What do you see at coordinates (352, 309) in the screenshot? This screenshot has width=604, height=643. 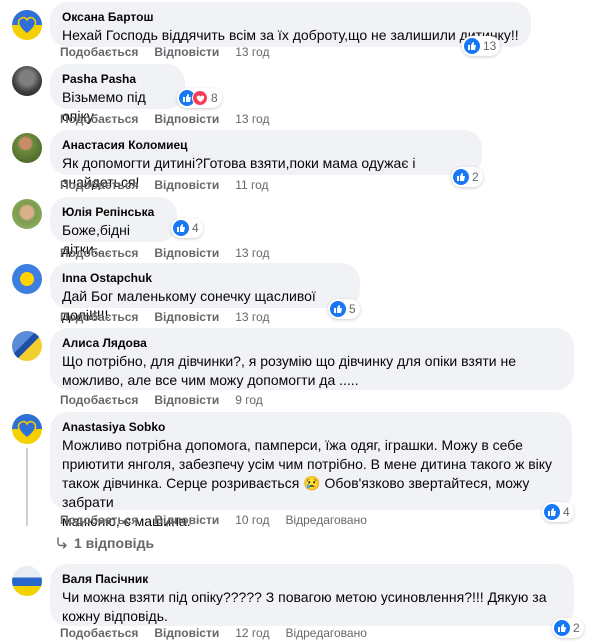 I see `reaction-count-value: 5` at bounding box center [352, 309].